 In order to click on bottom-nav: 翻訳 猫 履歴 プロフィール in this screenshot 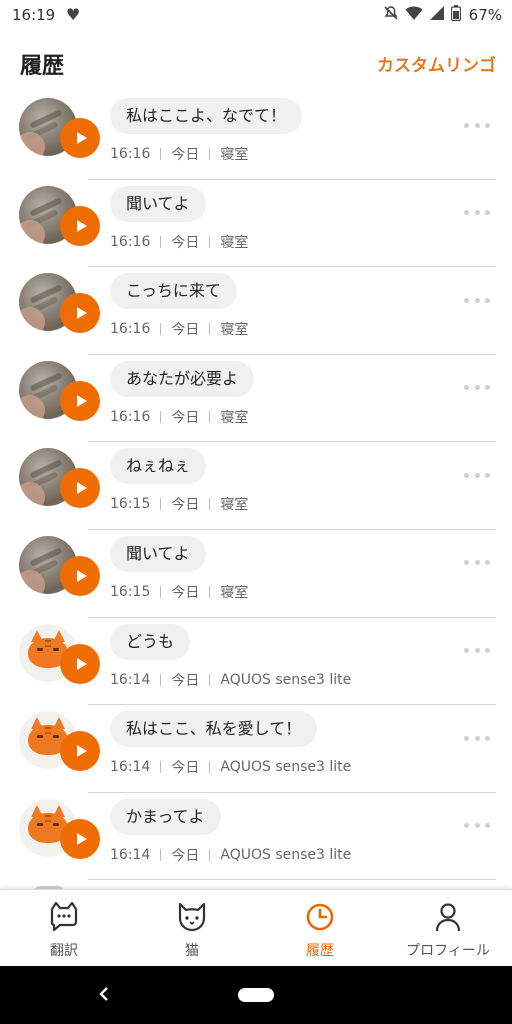, I will do `click(256, 927)`.